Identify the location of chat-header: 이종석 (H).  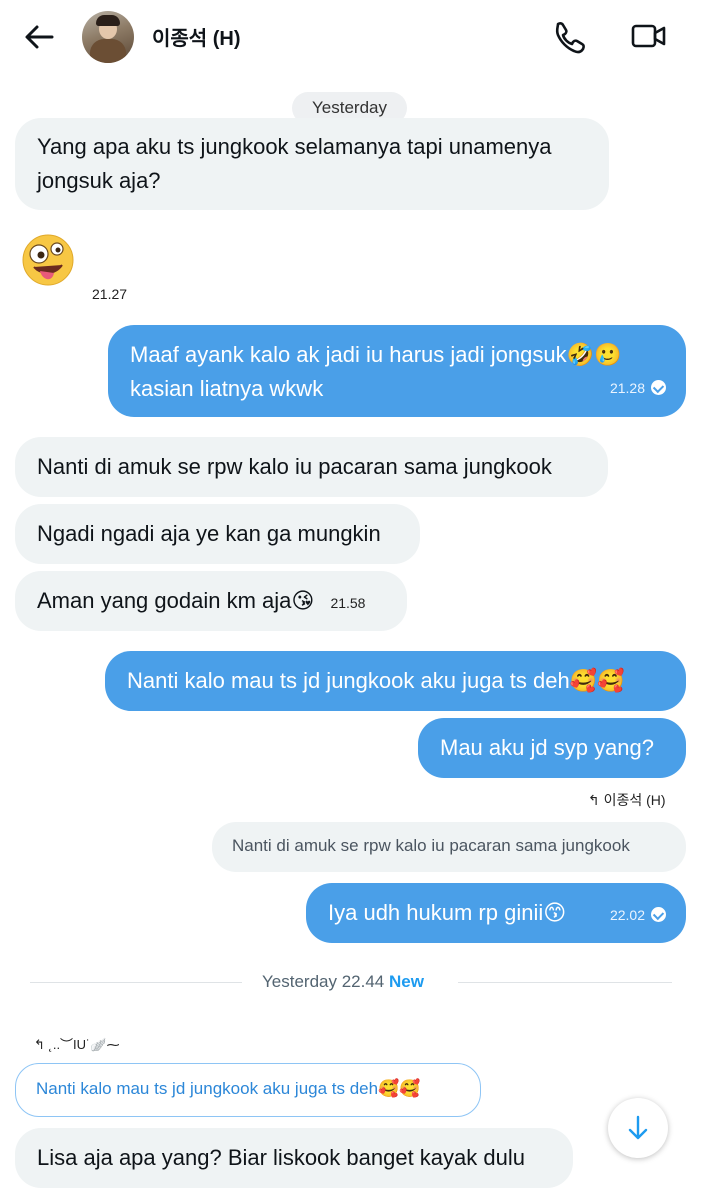
(350, 36).